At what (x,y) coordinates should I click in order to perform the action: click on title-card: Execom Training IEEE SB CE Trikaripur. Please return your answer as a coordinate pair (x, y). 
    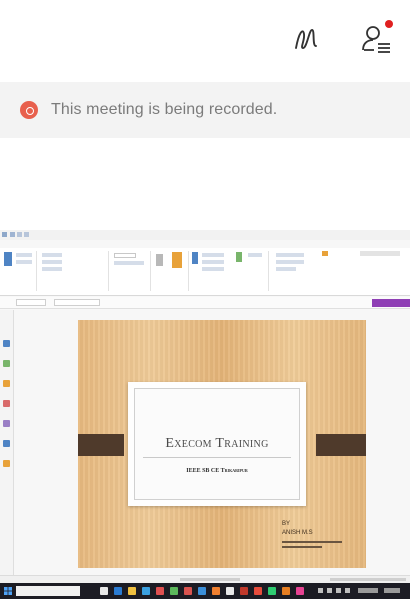
    Looking at the image, I should click on (217, 444).